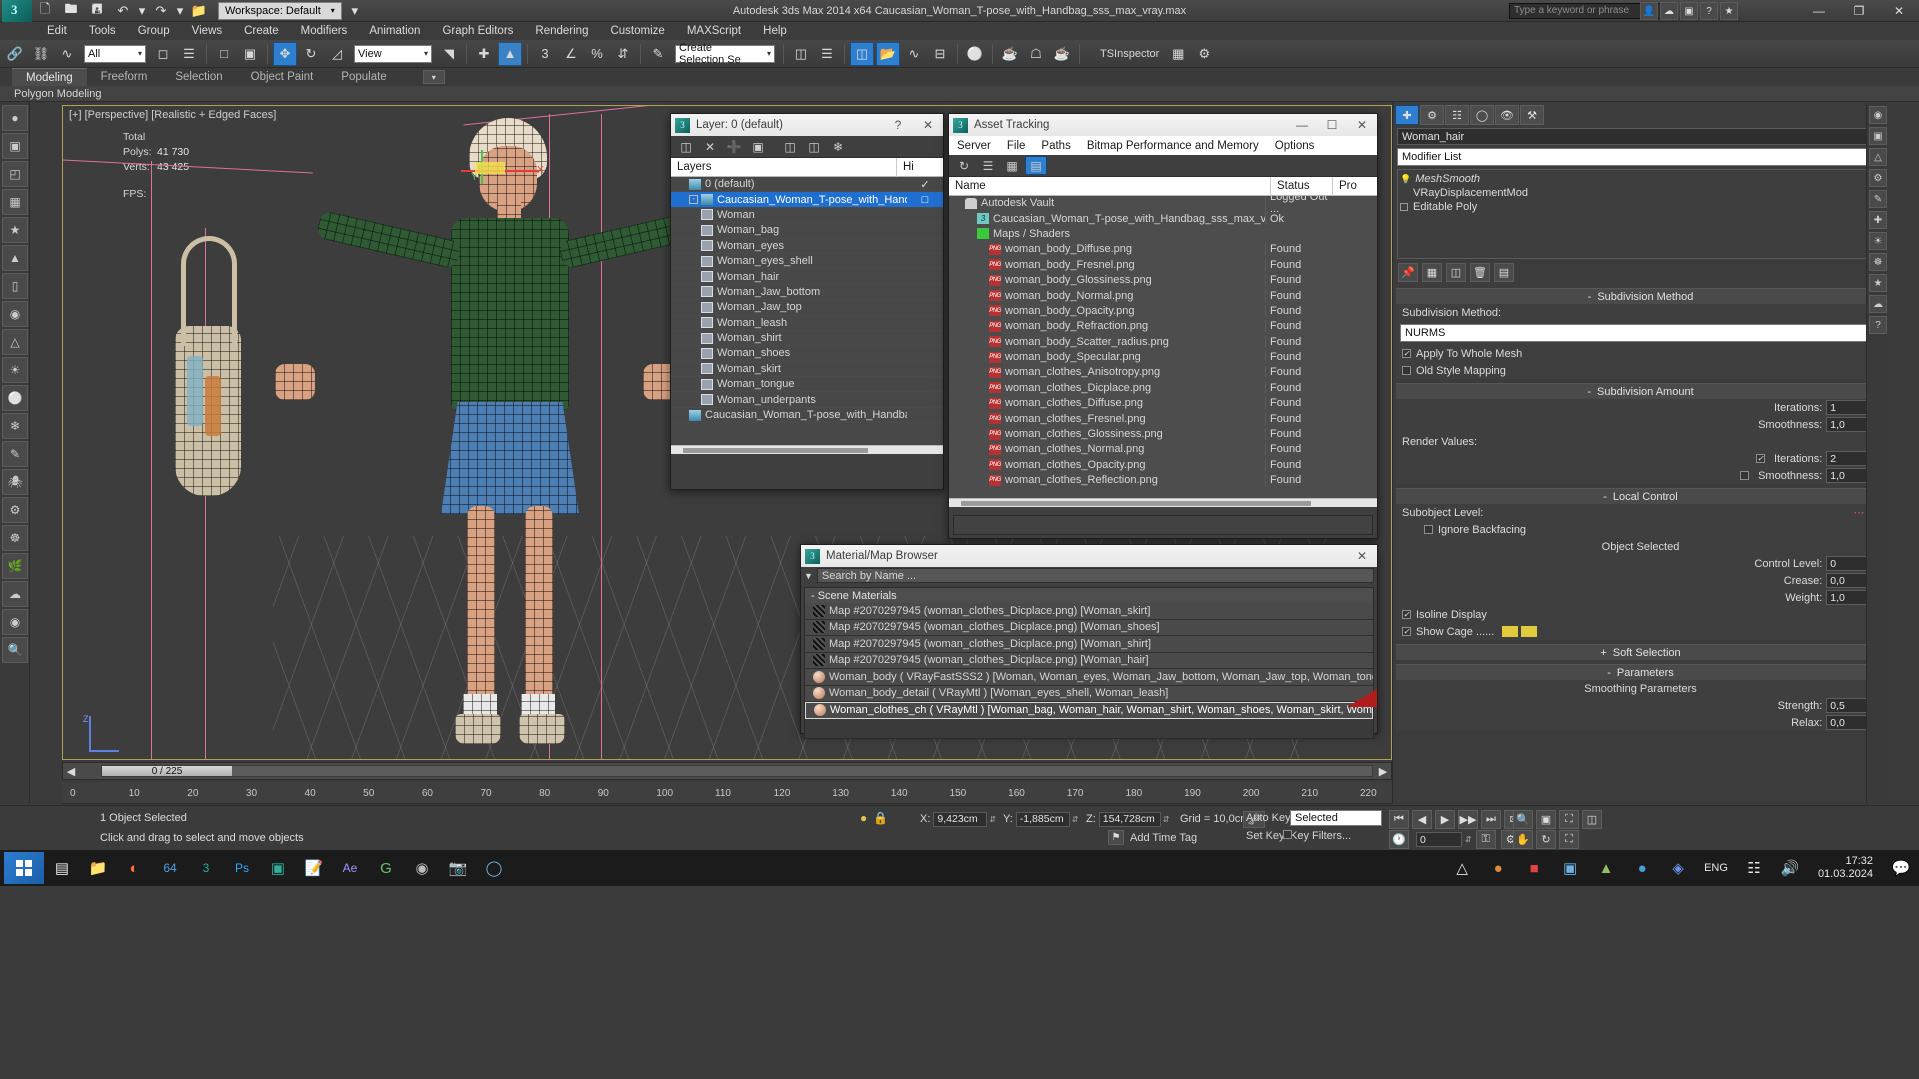 This screenshot has height=1079, width=1919. What do you see at coordinates (1790, 868) in the screenshot?
I see `volume-icon: 🔊` at bounding box center [1790, 868].